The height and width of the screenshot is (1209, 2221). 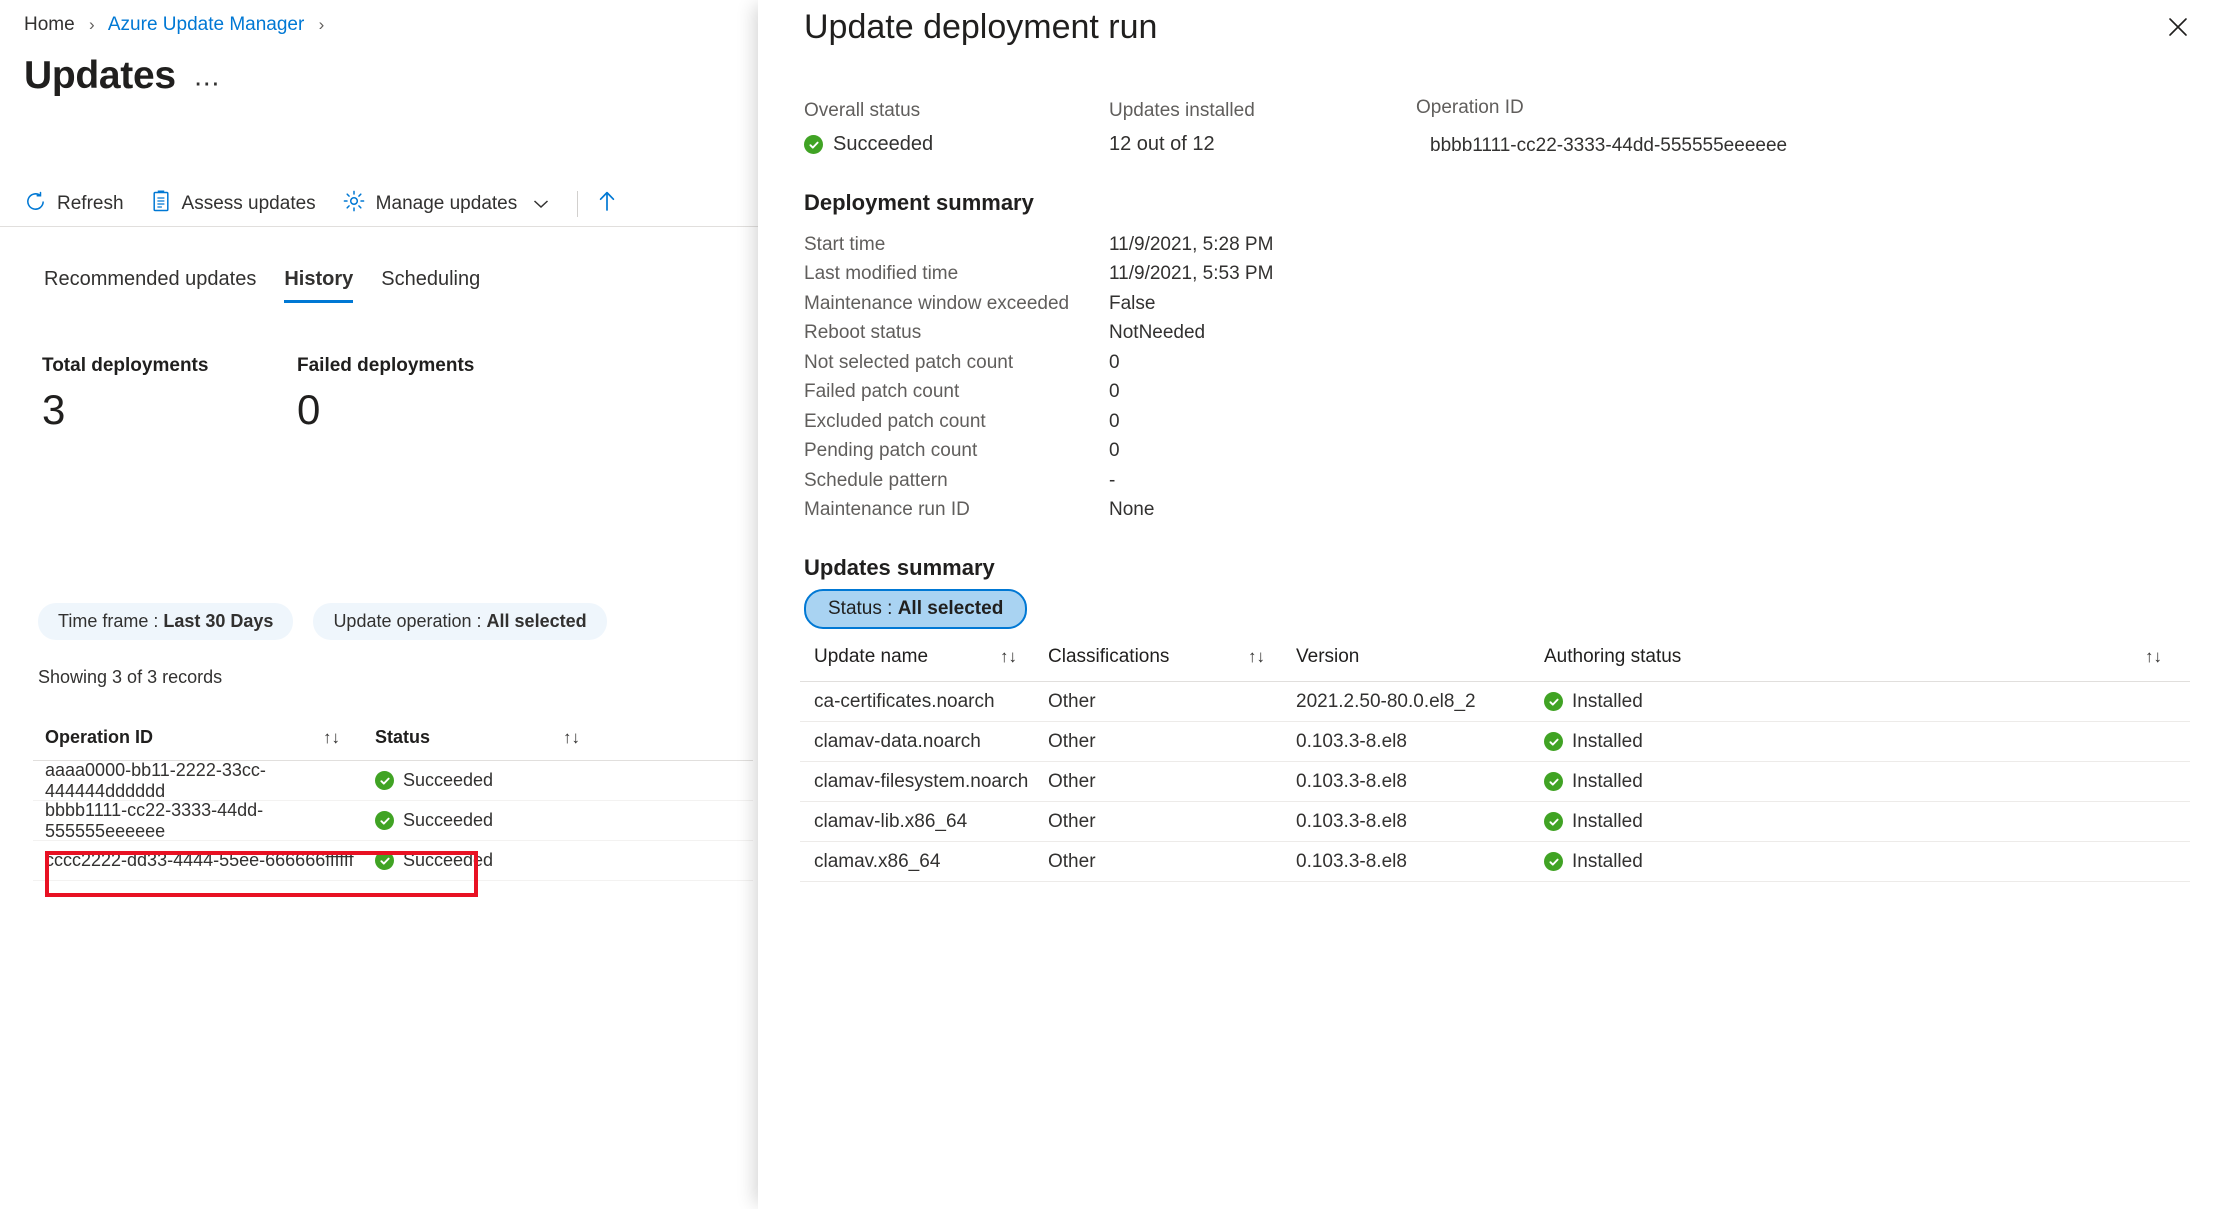 What do you see at coordinates (1162, 144) in the screenshot?
I see `kpi-updates-installed-value: 12 out of 12` at bounding box center [1162, 144].